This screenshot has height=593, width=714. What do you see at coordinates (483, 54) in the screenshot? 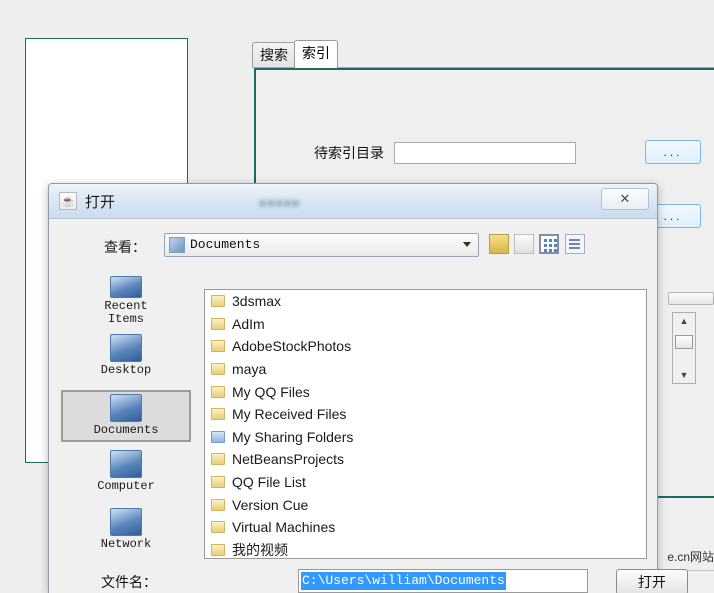
I see `tab-strip: 搜索 索引` at bounding box center [483, 54].